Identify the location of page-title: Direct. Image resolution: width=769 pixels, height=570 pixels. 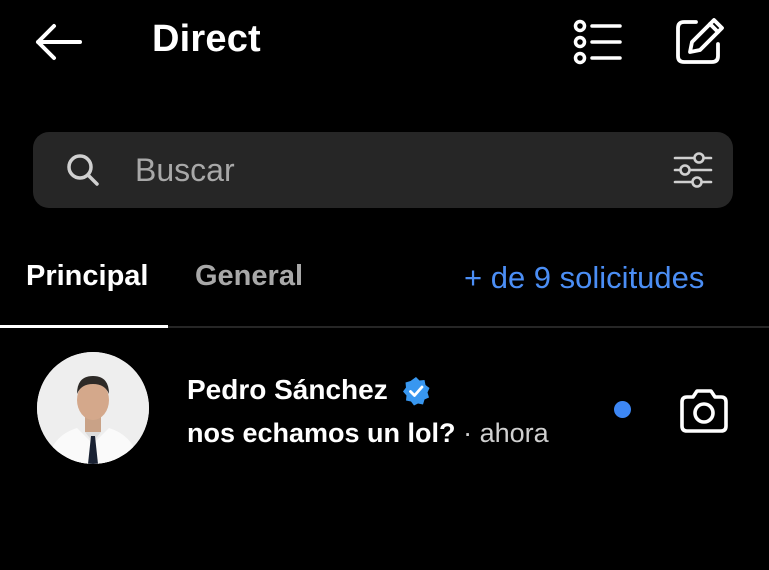
(206, 39).